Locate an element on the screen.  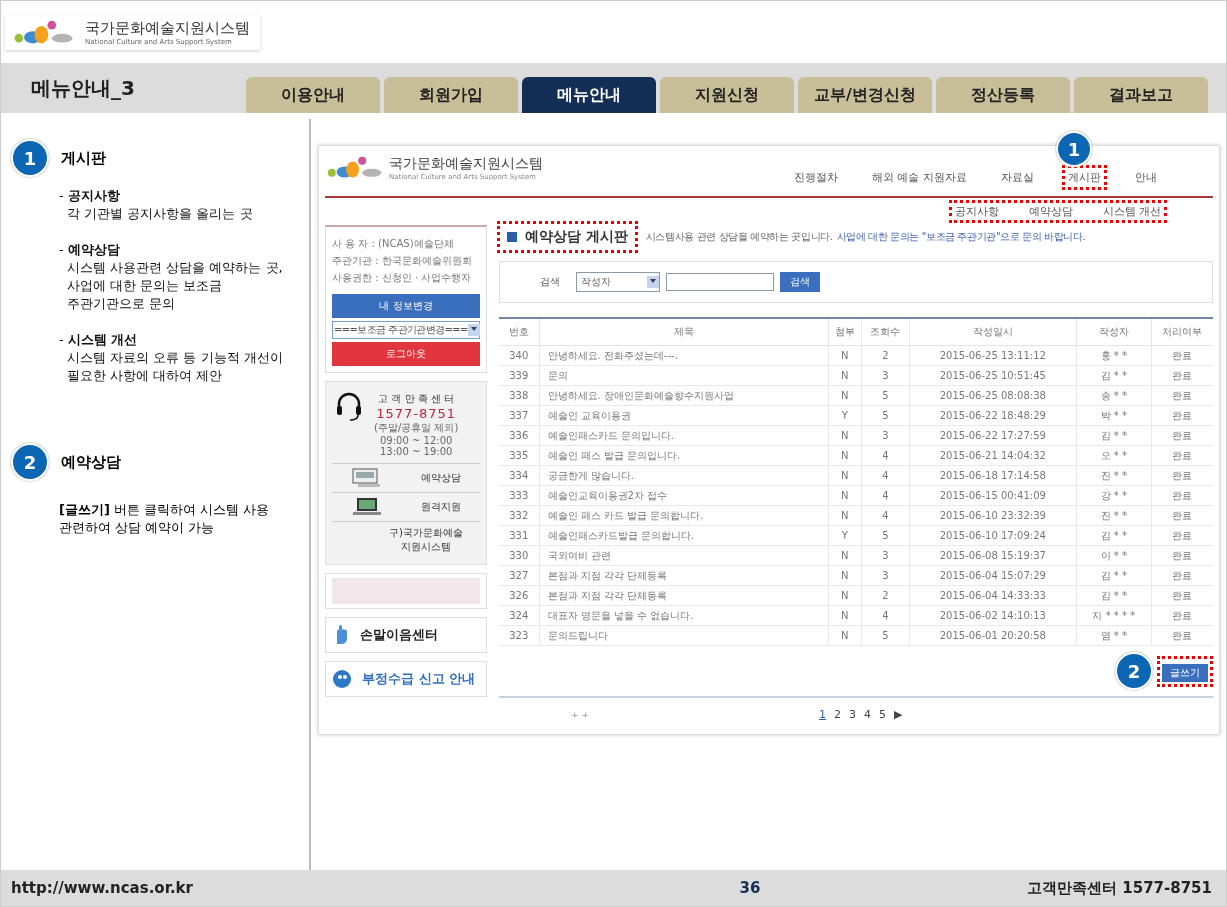
table-cell: 2015-06-25 10:51:45 is located at coordinates (993, 375).